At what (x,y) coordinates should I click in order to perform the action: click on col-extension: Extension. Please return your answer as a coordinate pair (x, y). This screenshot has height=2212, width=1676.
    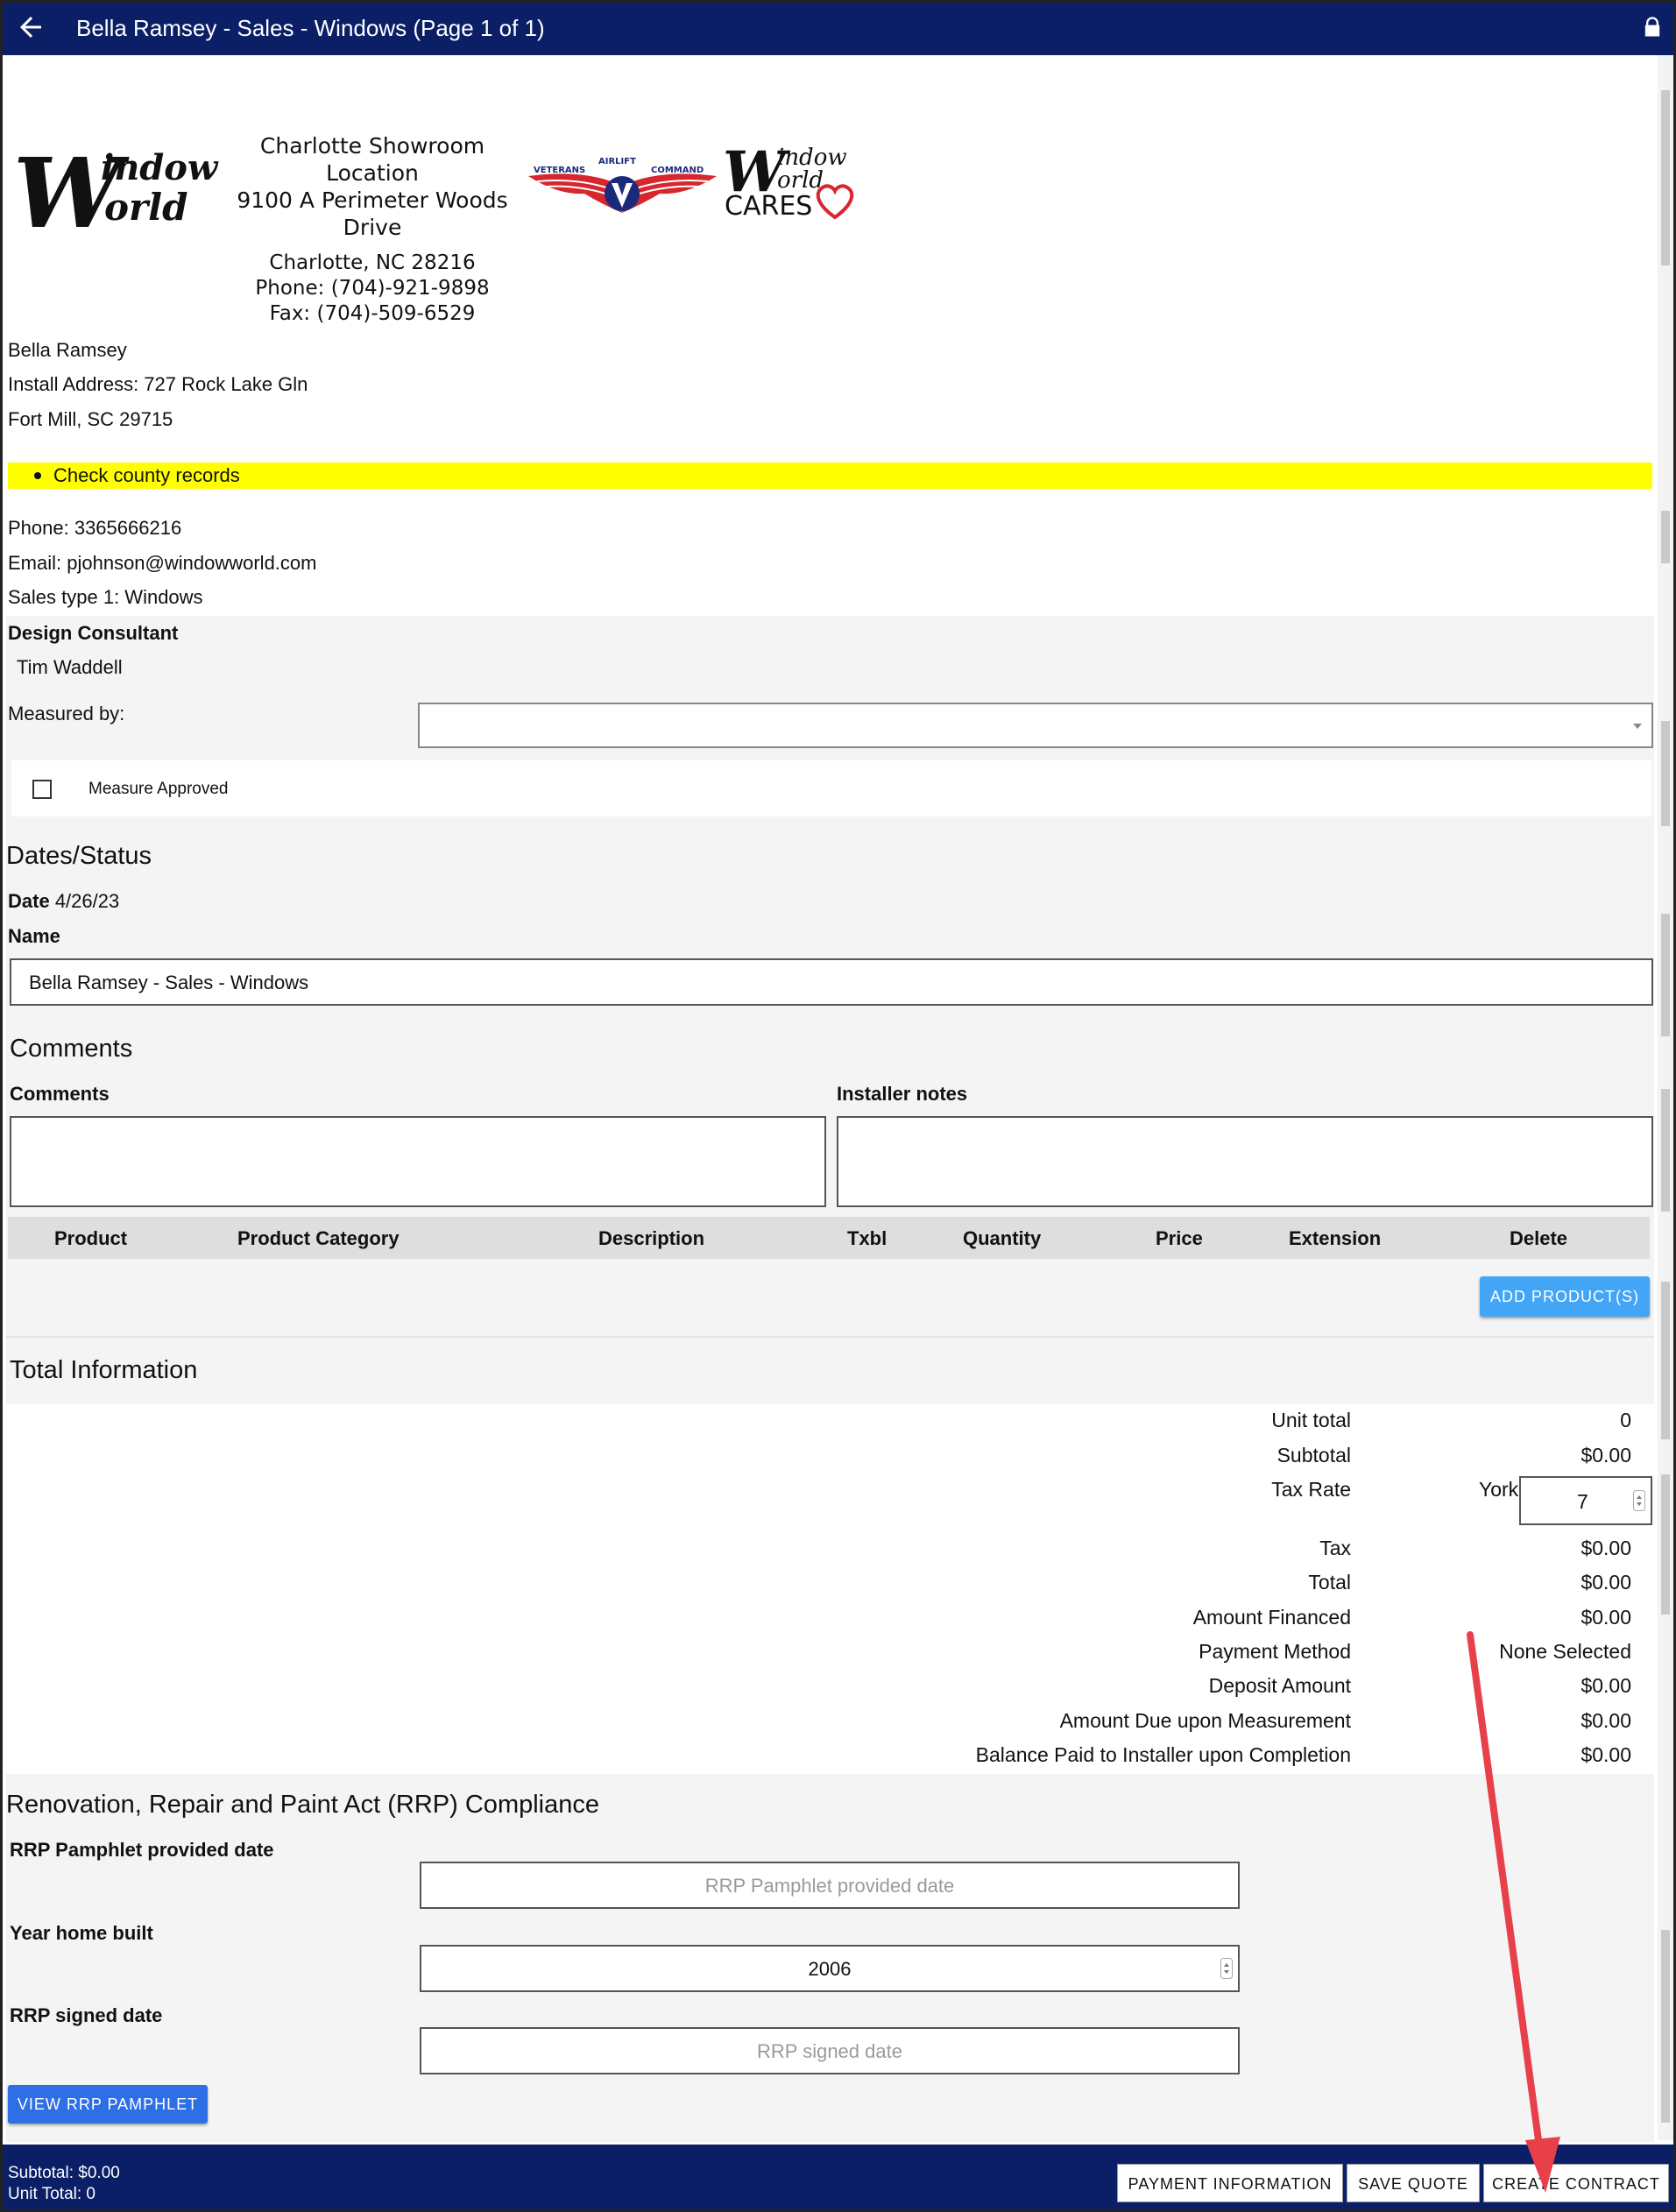
    Looking at the image, I should click on (1335, 1238).